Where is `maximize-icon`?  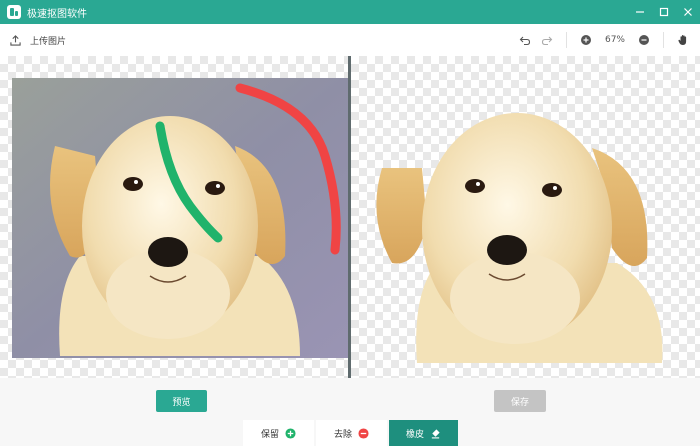 maximize-icon is located at coordinates (664, 12).